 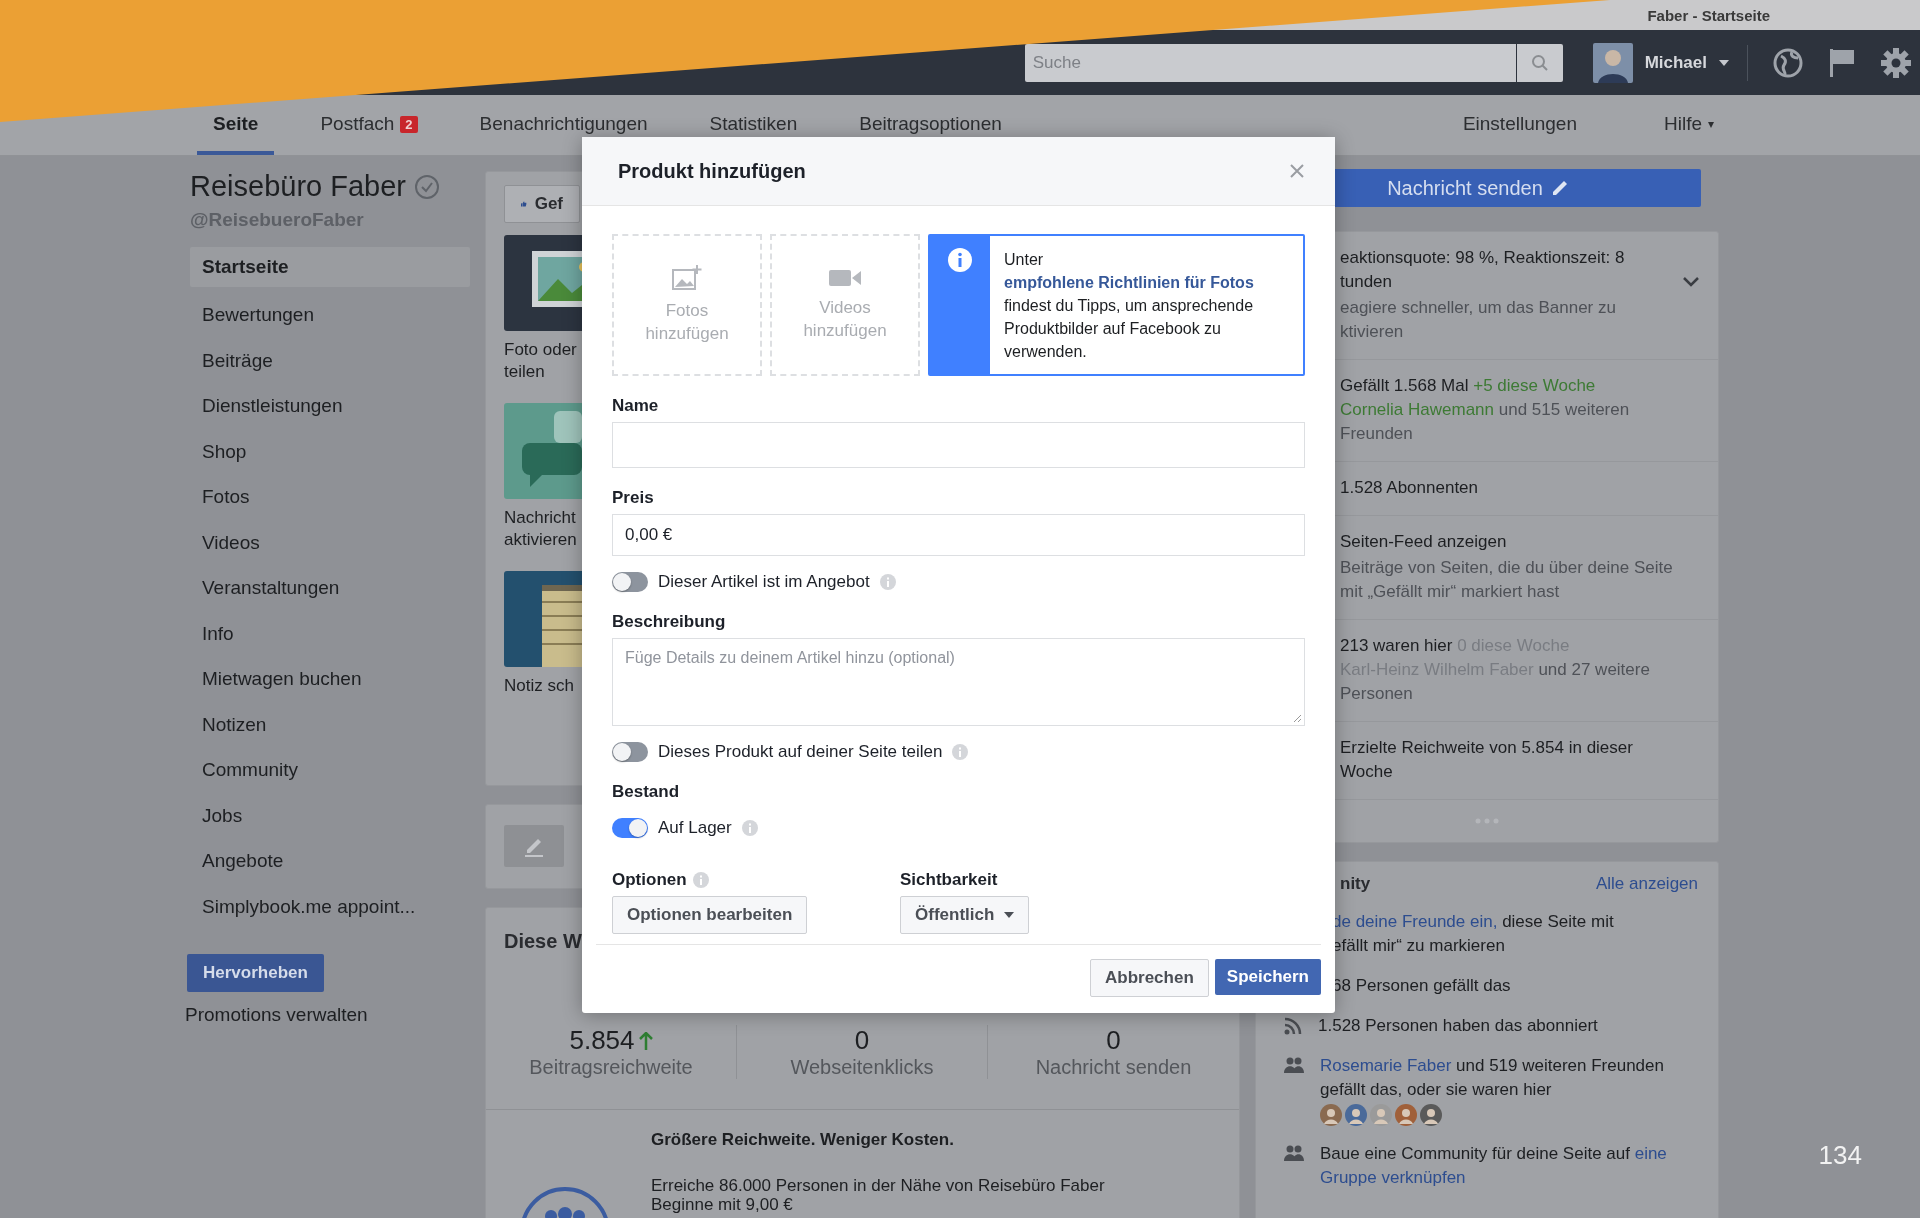 What do you see at coordinates (1297, 718) in the screenshot?
I see `resize-grip-icon` at bounding box center [1297, 718].